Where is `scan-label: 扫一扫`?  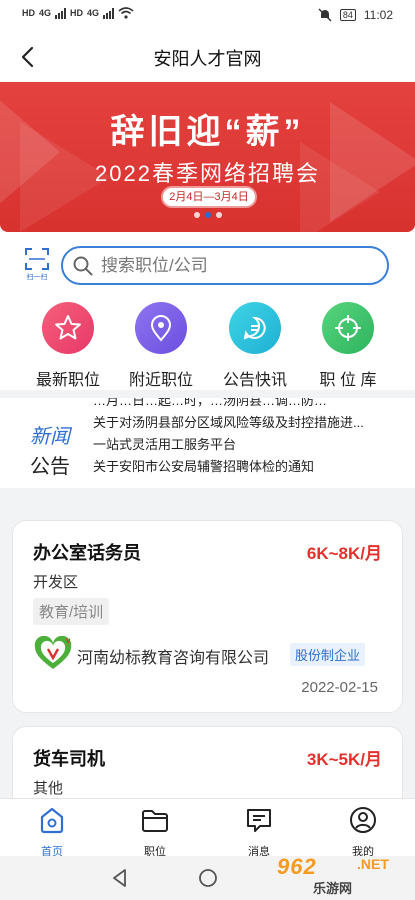 scan-label: 扫一扫 is located at coordinates (37, 277).